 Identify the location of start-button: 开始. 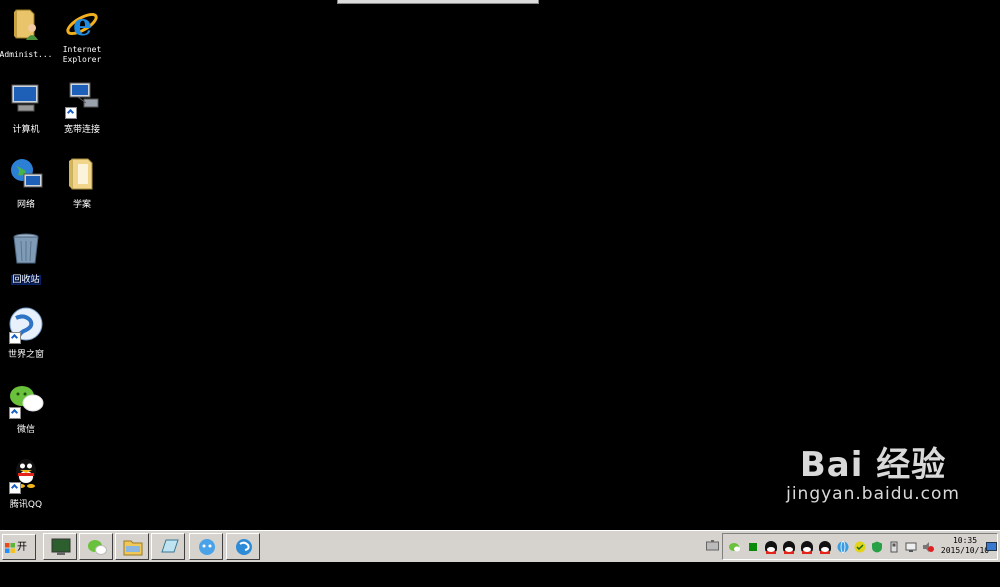
(19, 556).